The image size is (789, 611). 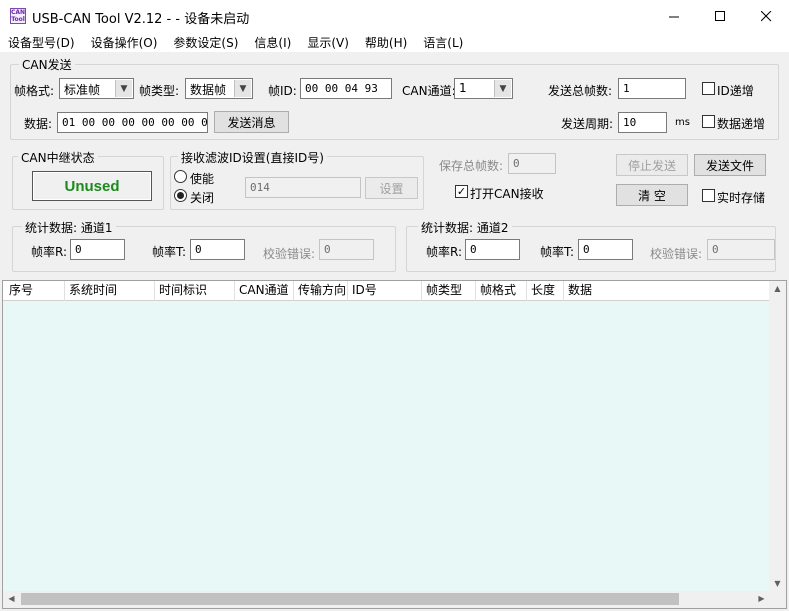 What do you see at coordinates (463, 88) in the screenshot?
I see `can-channel-value: 1` at bounding box center [463, 88].